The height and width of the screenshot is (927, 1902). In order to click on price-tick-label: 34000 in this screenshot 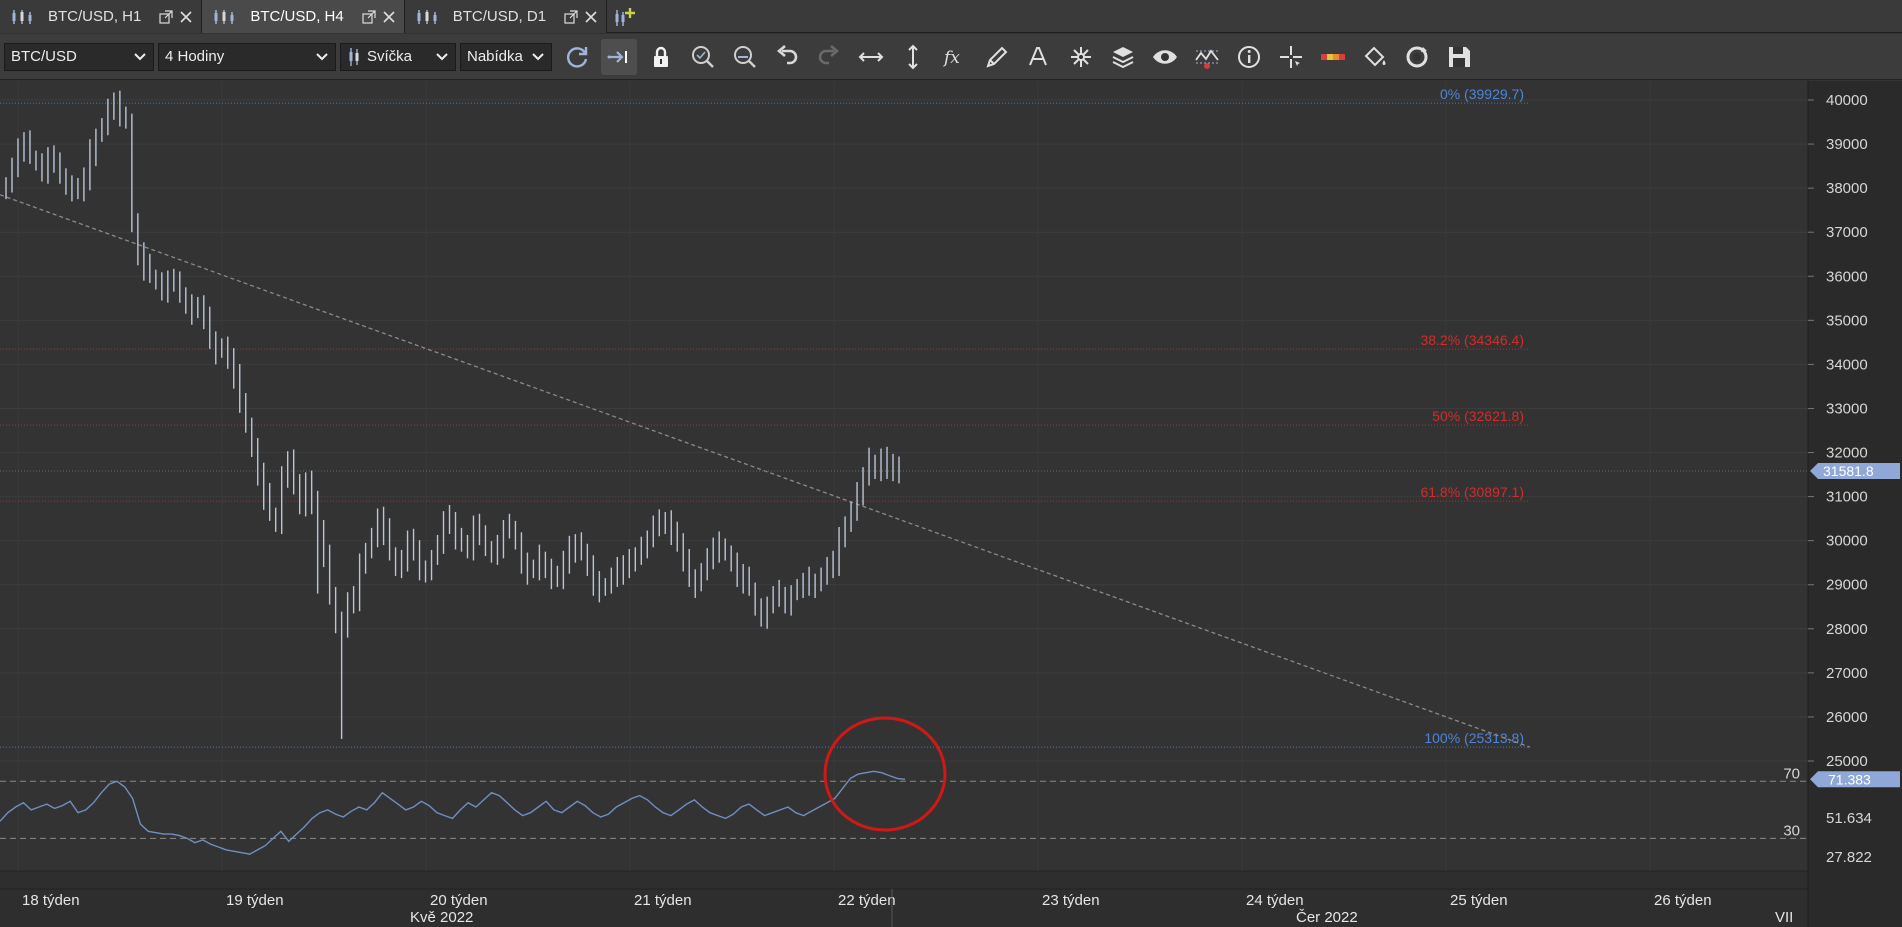, I will do `click(1847, 364)`.